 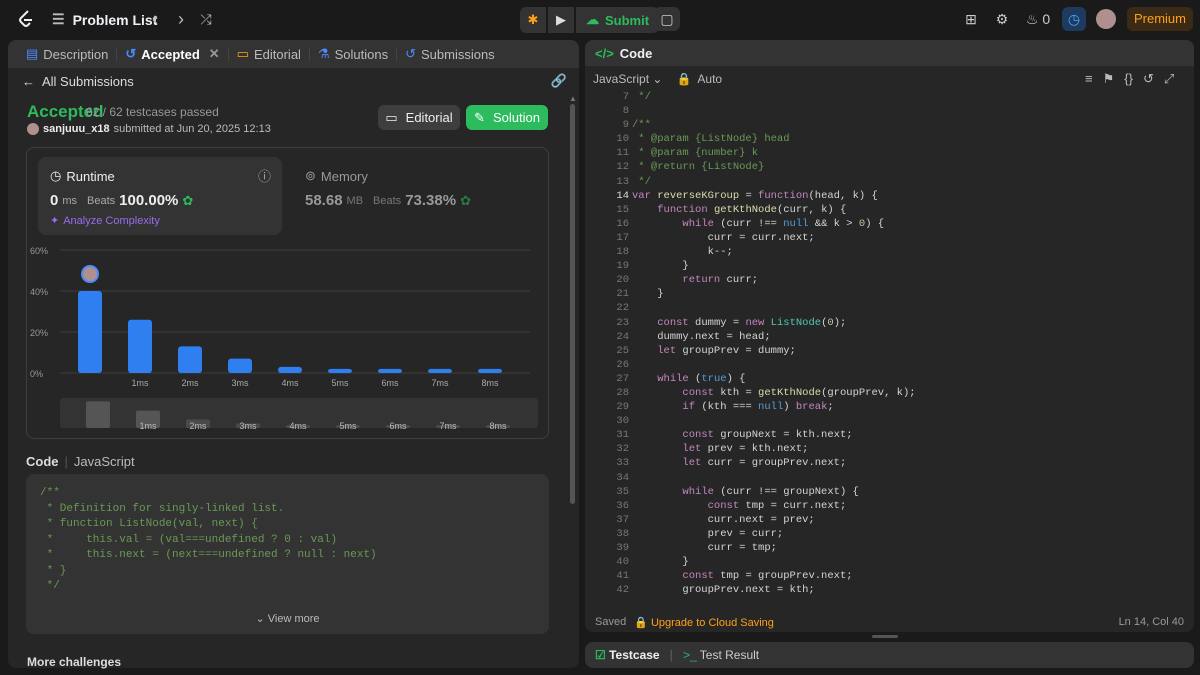 What do you see at coordinates (774, 351) in the screenshot?
I see `code-line: let groupPrev = dummy;` at bounding box center [774, 351].